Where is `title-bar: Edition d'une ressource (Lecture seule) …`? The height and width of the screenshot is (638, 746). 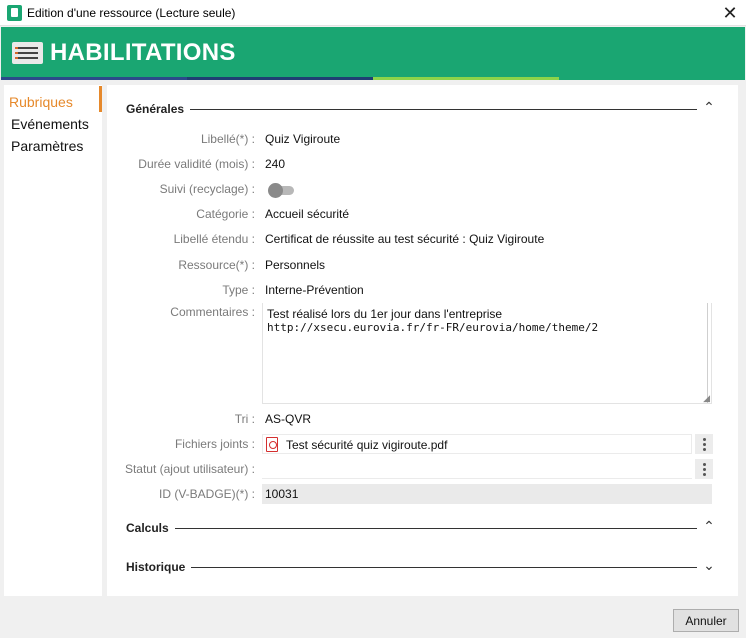 title-bar: Edition d'une ressource (Lecture seule) … is located at coordinates (373, 13).